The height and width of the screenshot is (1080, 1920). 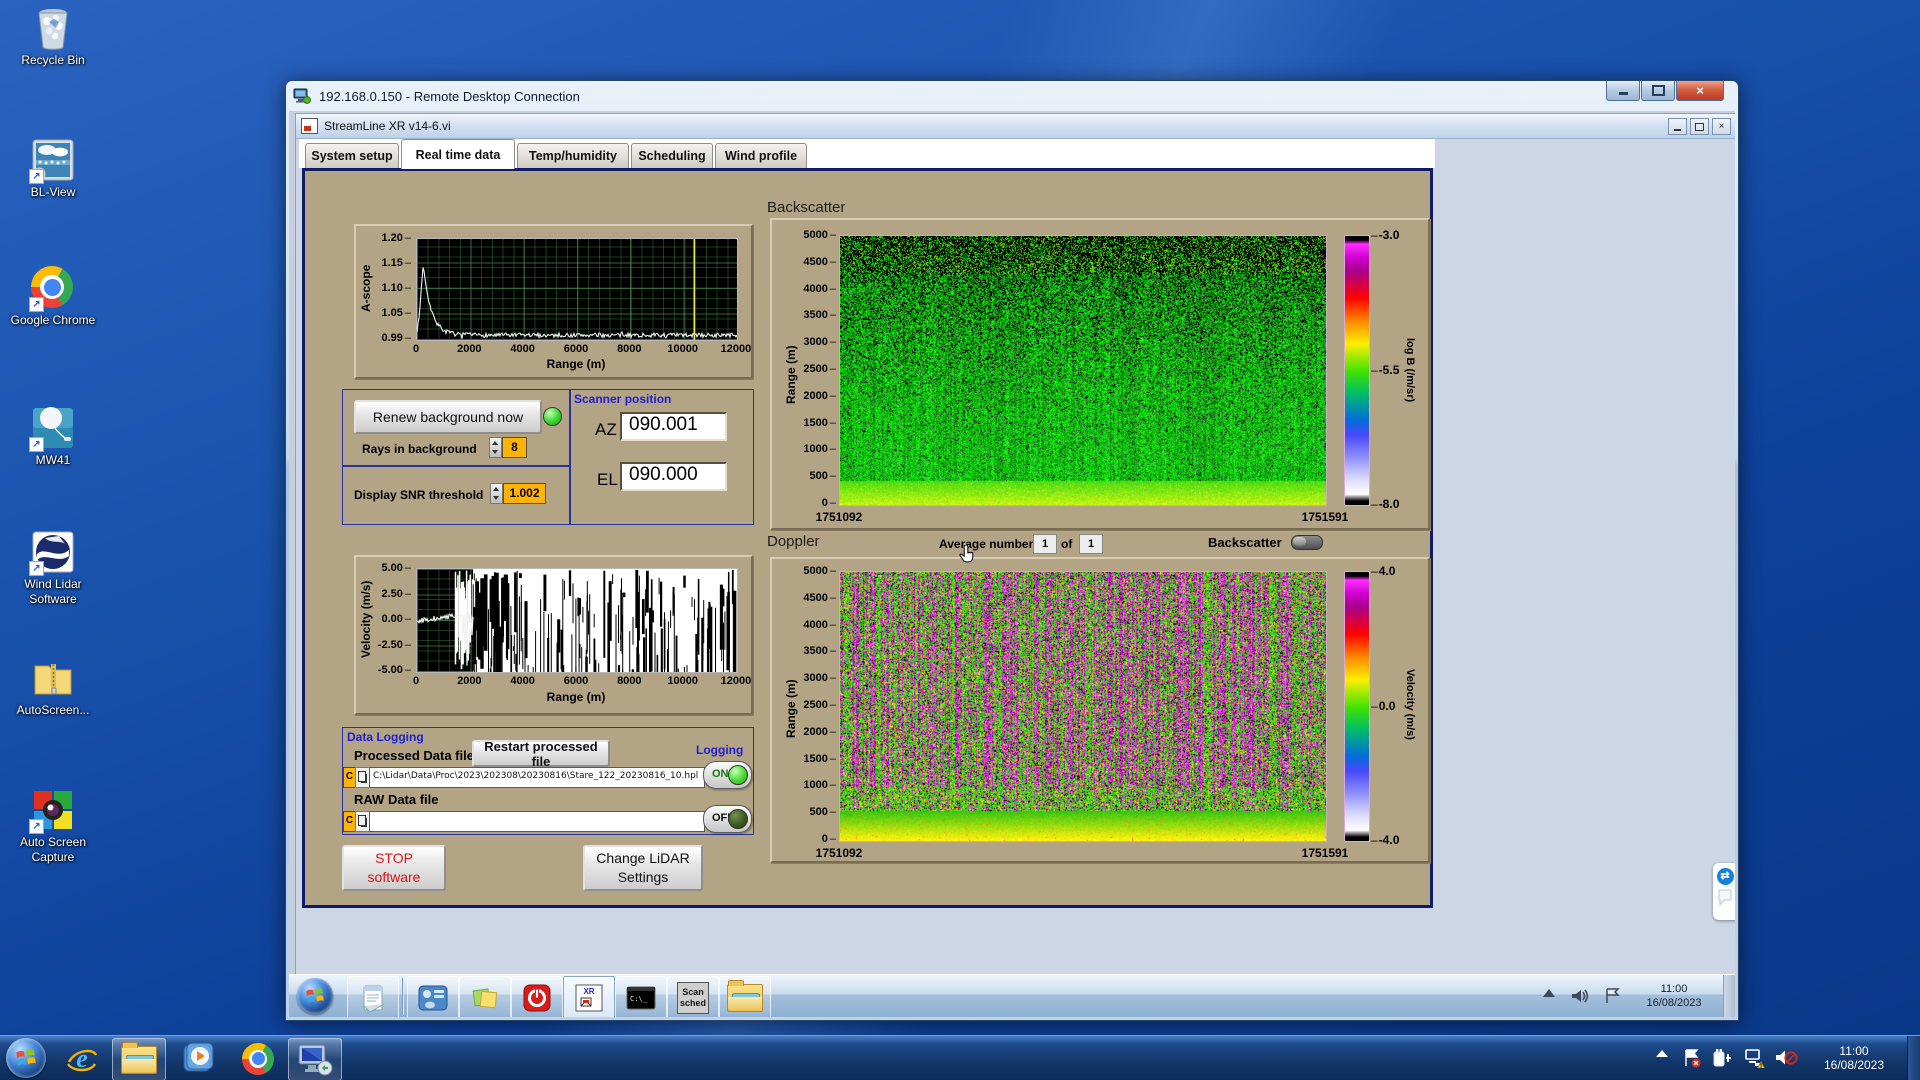 I want to click on tab-system-setup: System setup, so click(x=352, y=155).